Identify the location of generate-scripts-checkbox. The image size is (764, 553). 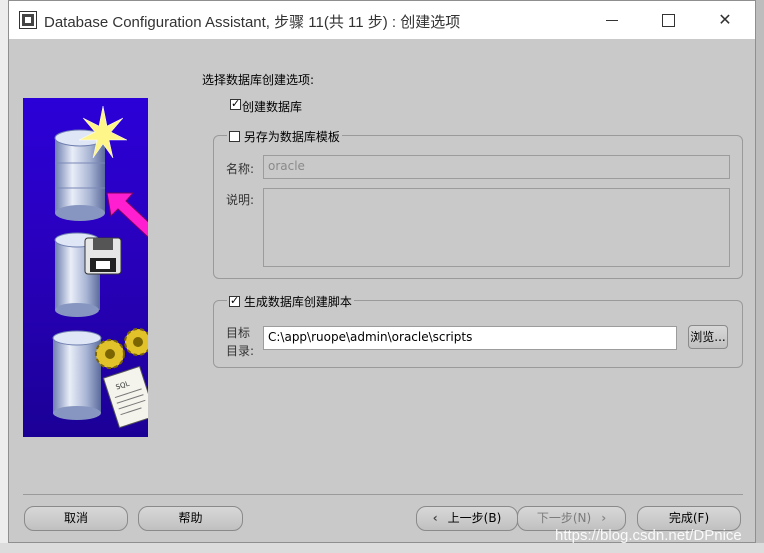
(234, 300).